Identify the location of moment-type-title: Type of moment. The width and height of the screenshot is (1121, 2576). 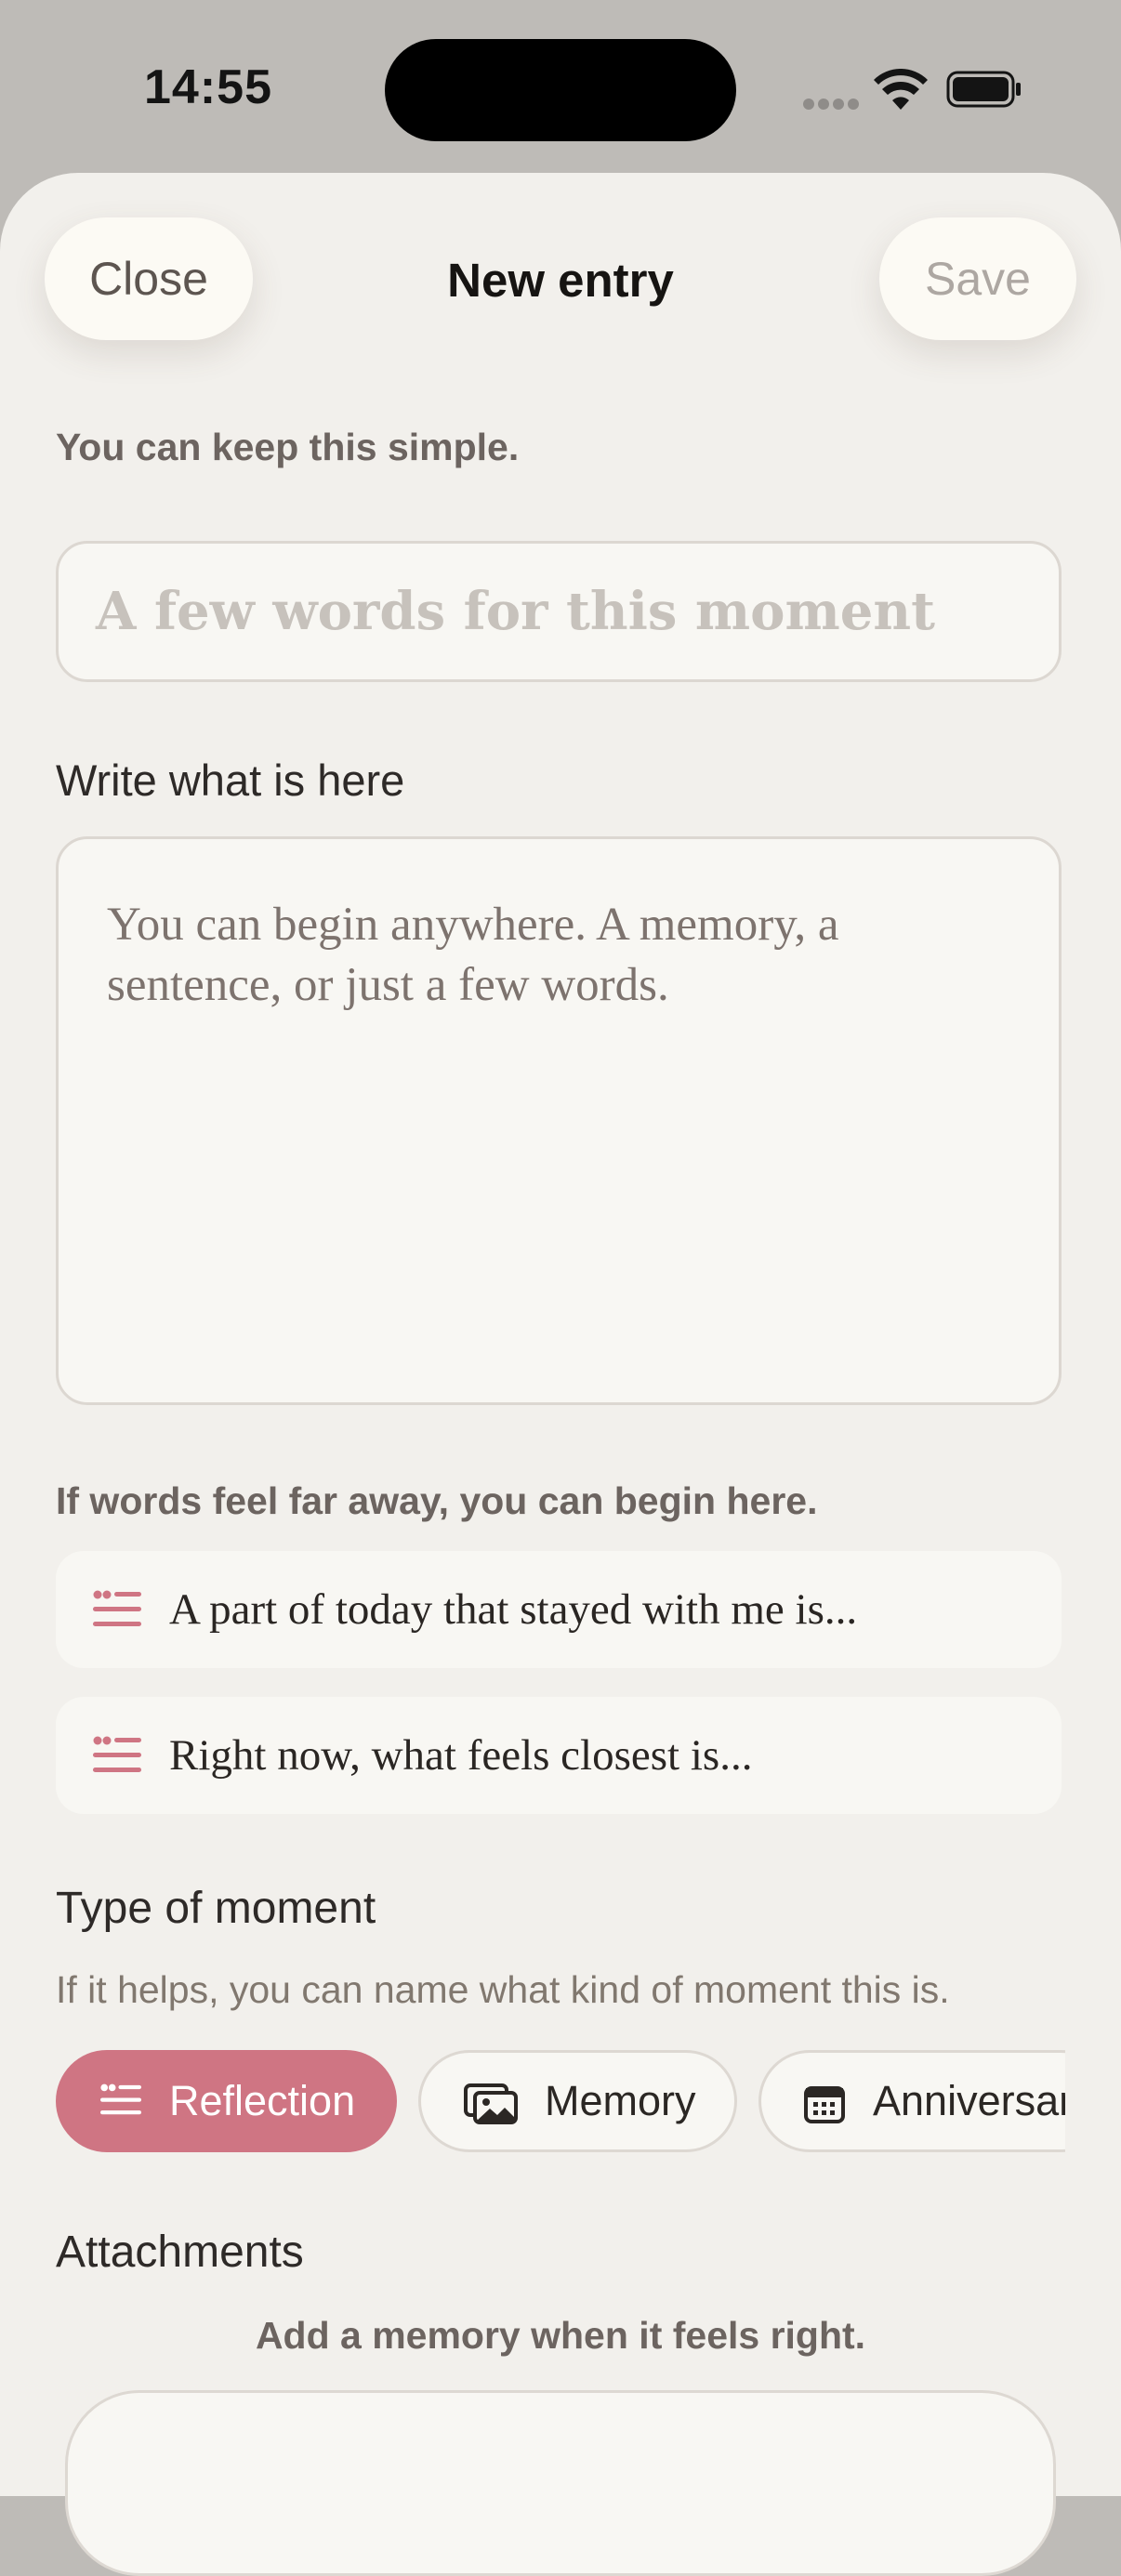
(216, 1908).